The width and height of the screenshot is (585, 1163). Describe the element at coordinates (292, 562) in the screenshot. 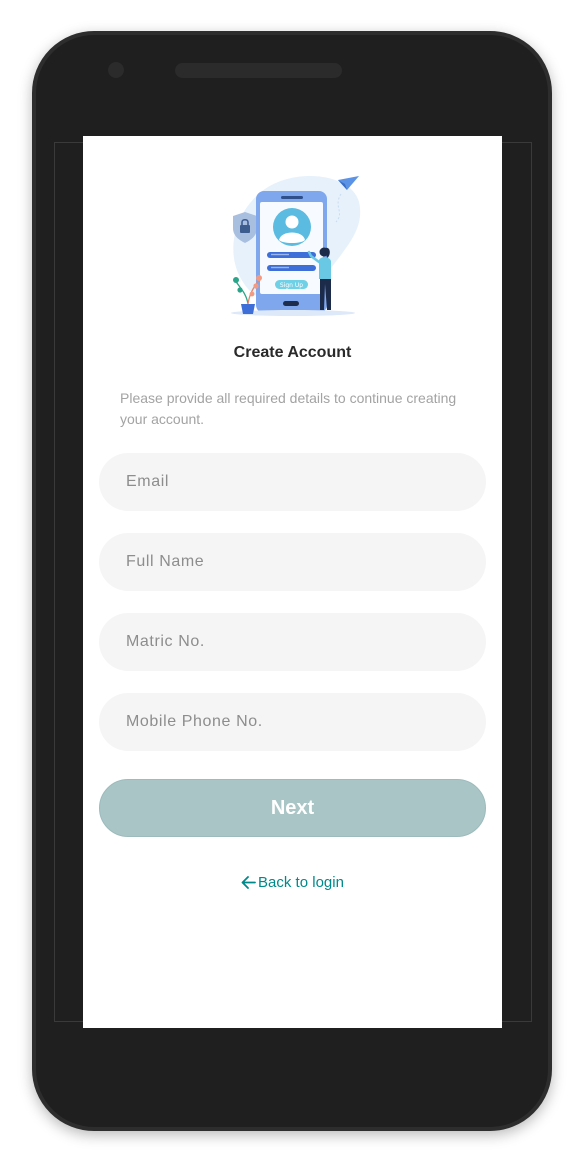

I see `full-name-field` at that location.